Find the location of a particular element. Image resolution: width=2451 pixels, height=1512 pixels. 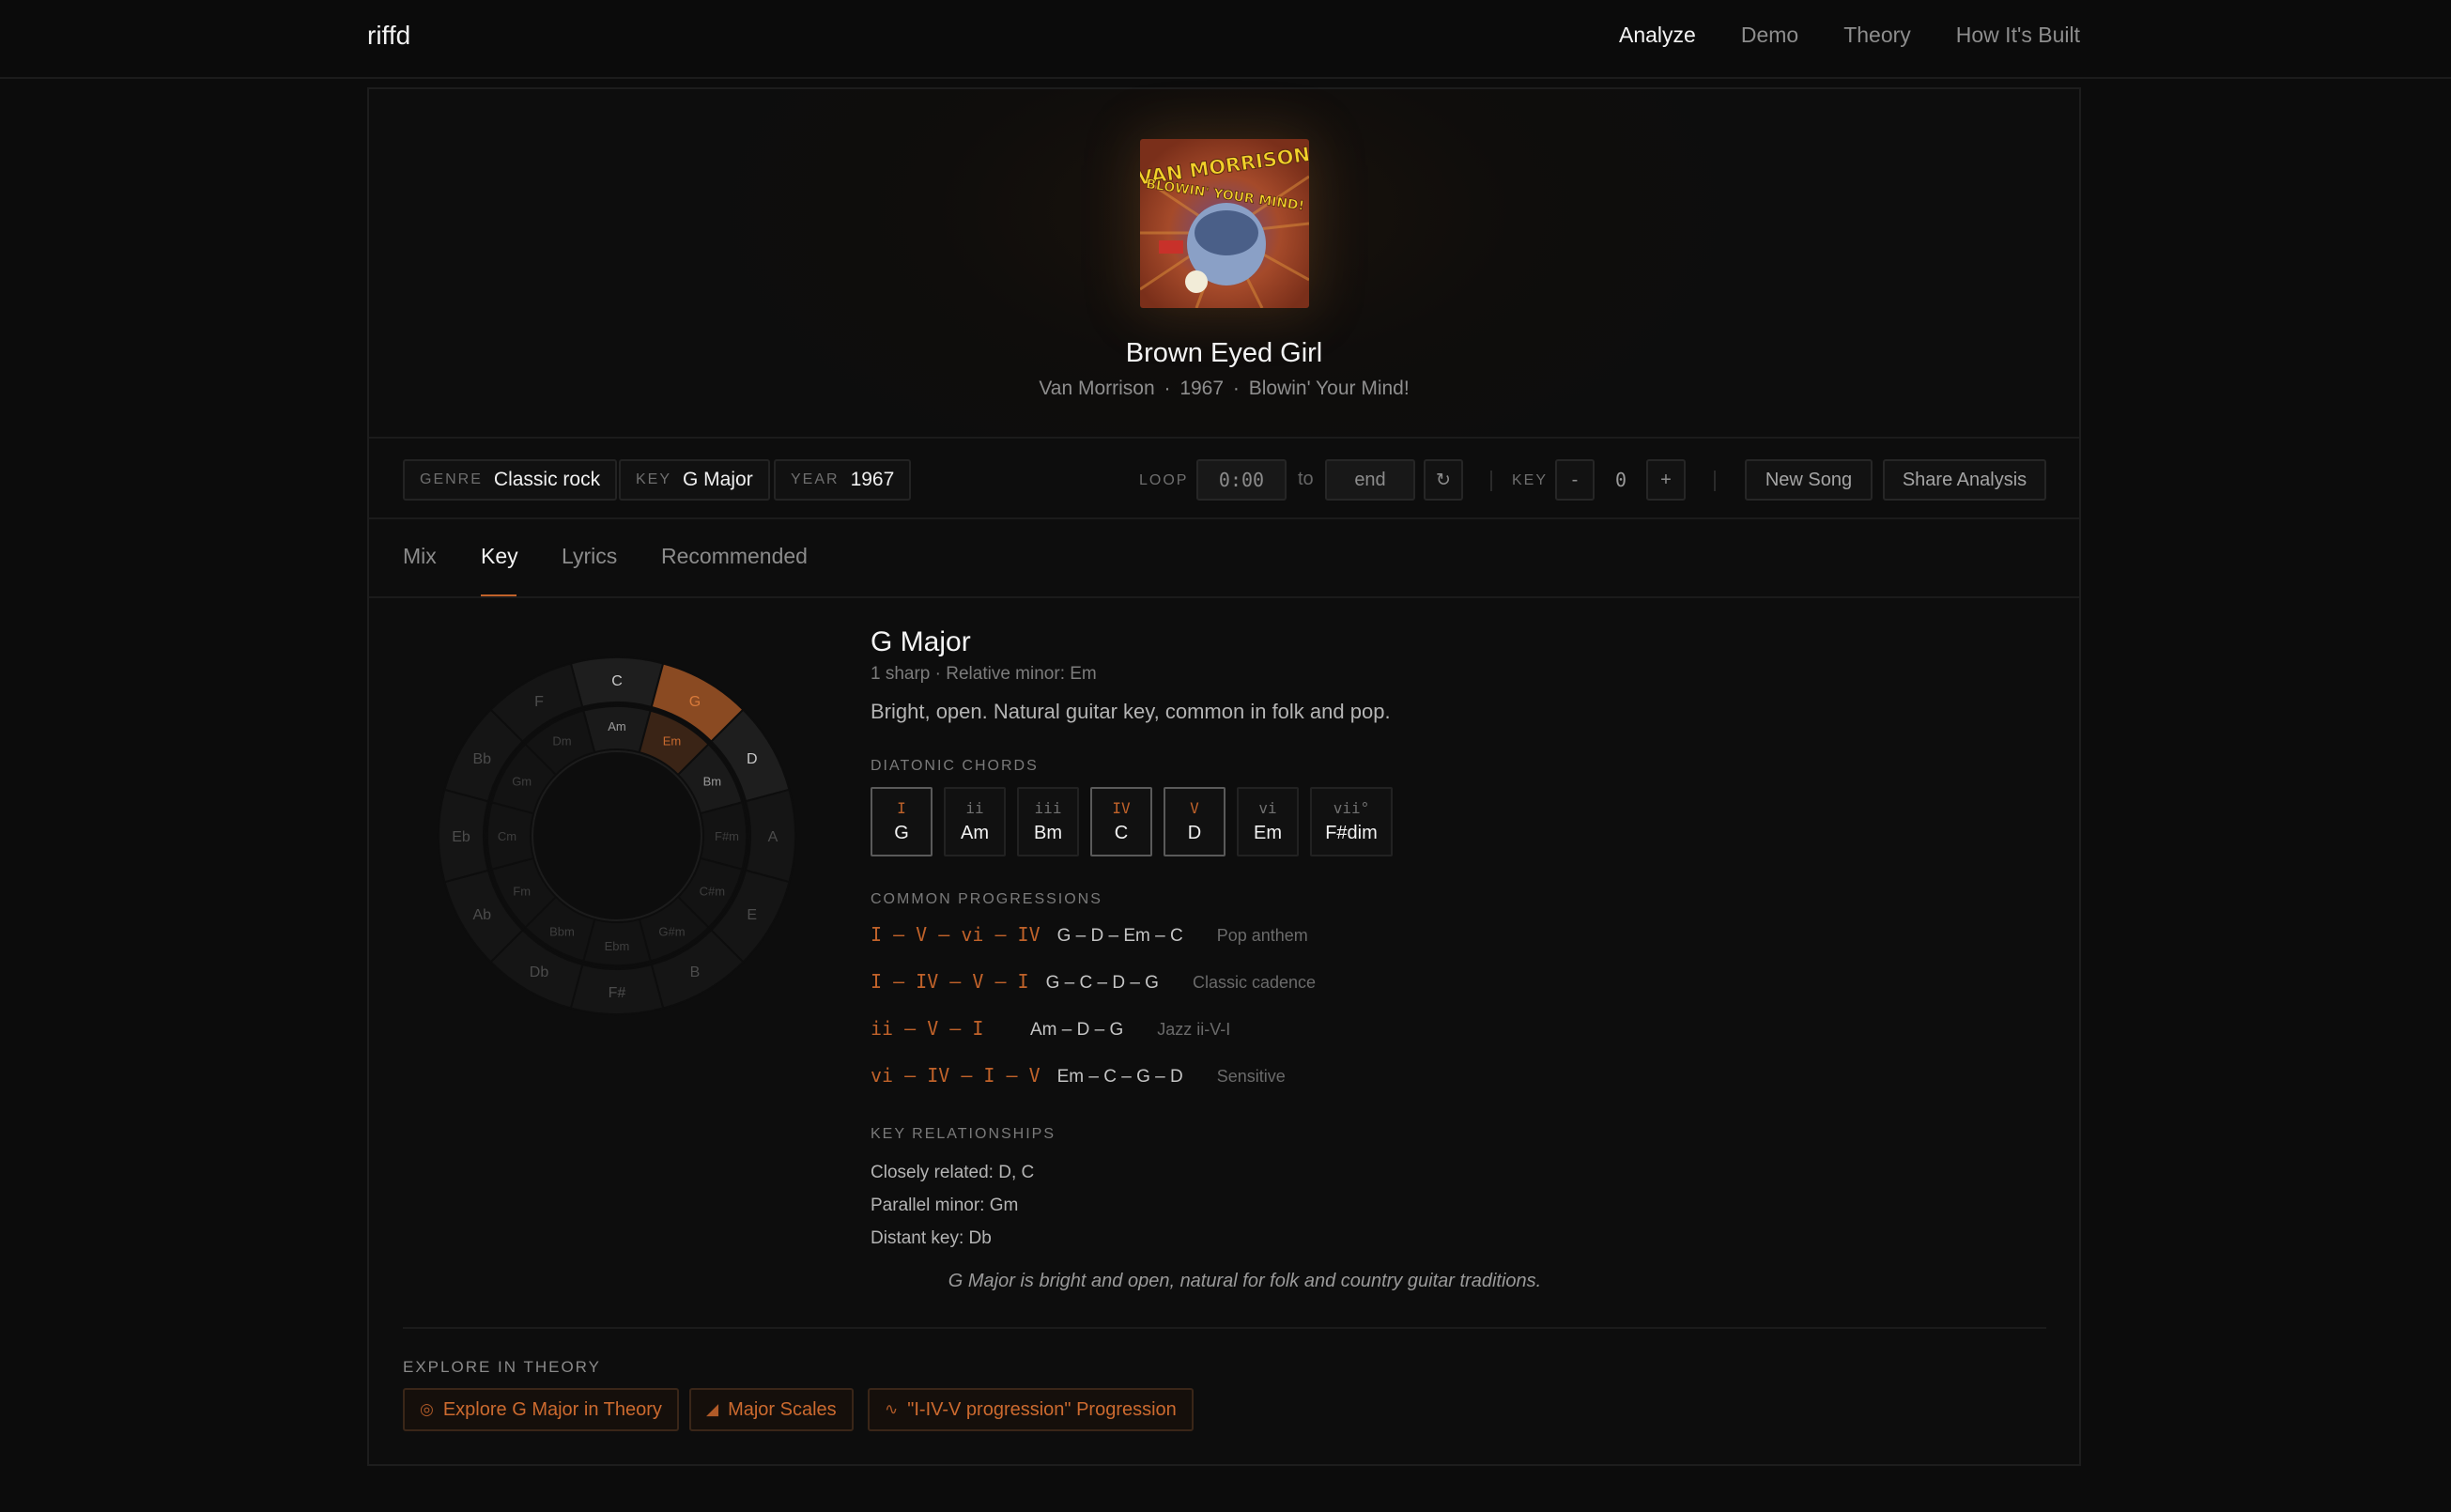

wheel-minor-label: Bbm is located at coordinates (562, 931).